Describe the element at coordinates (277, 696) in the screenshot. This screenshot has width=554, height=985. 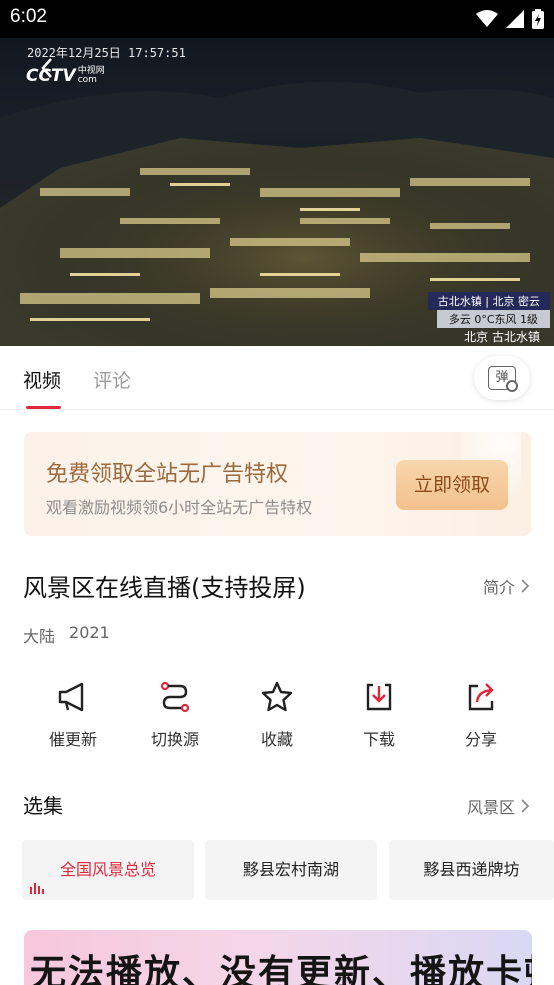
I see `star-icon` at that location.